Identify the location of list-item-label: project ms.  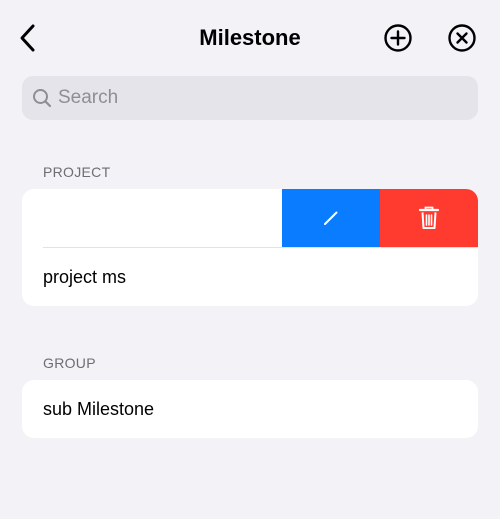
(85, 277).